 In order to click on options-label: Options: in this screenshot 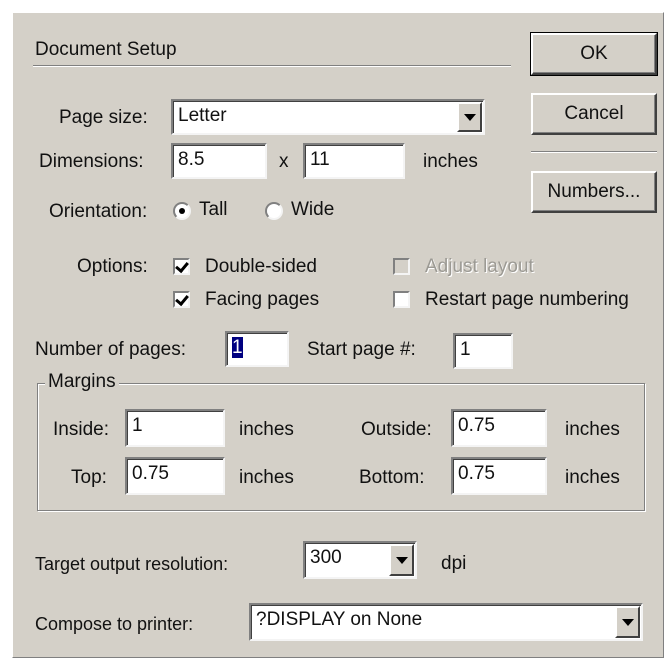, I will do `click(112, 266)`.